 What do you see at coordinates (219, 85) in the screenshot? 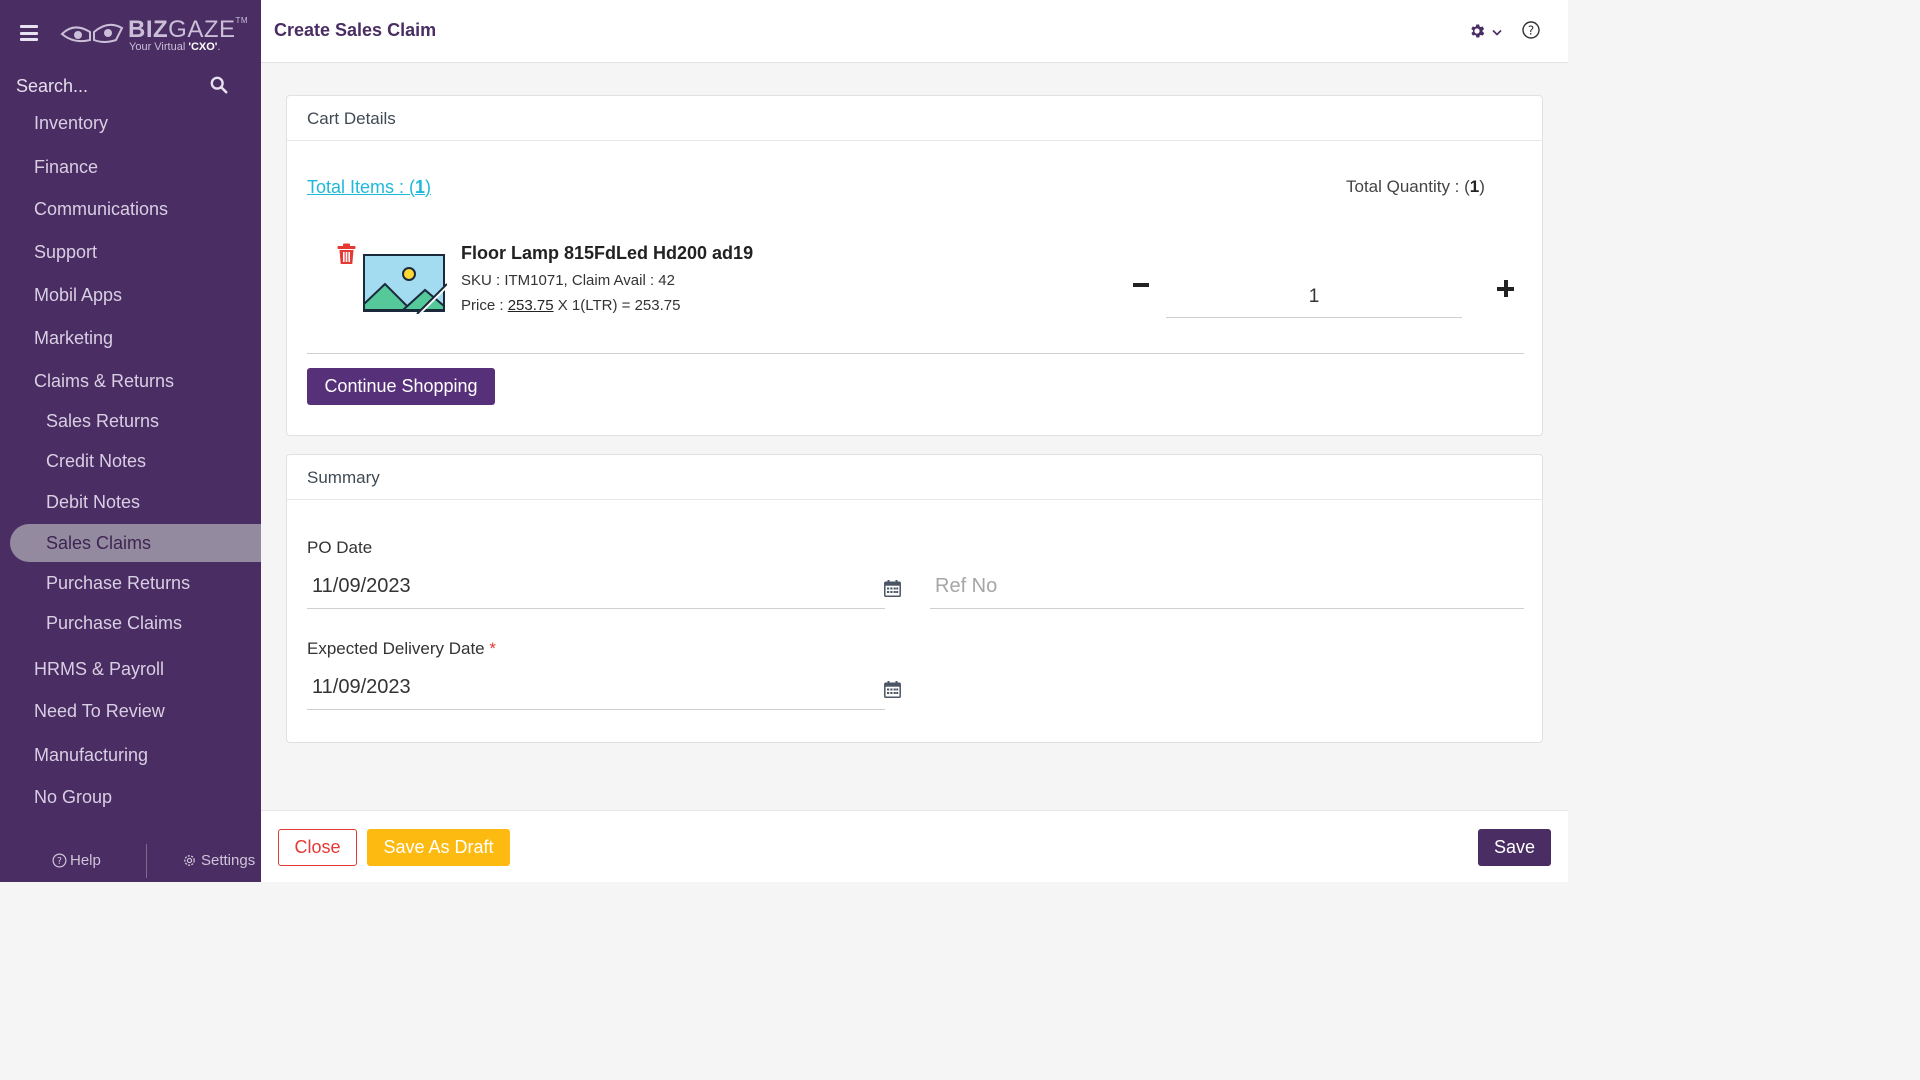
I see `search-icon` at bounding box center [219, 85].